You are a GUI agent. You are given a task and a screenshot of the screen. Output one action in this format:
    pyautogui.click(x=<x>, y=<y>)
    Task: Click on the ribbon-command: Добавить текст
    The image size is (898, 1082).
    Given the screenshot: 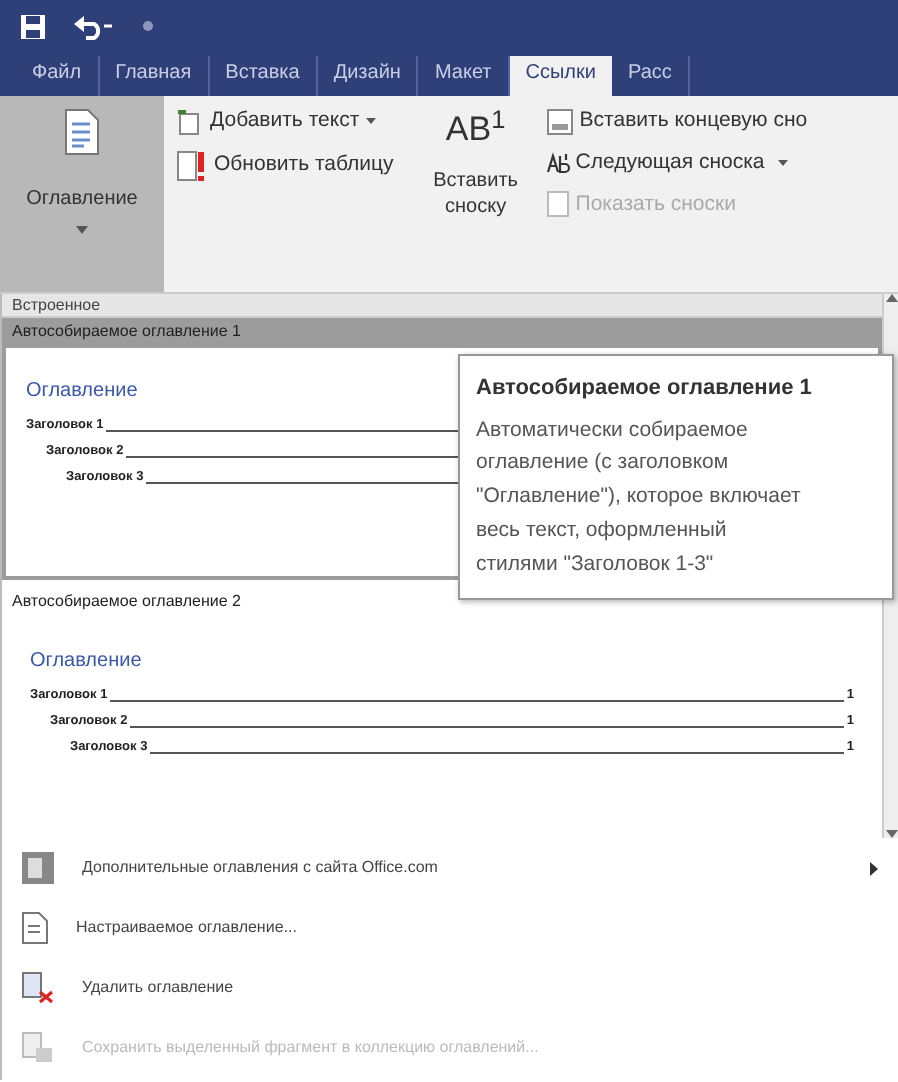 What is the action you would take?
    pyautogui.click(x=285, y=122)
    